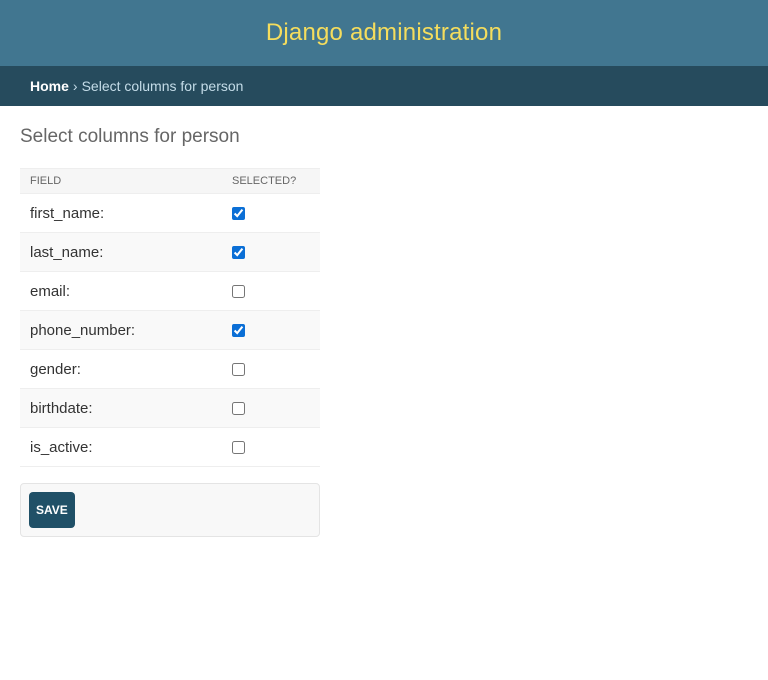 The height and width of the screenshot is (680, 768). Describe the element at coordinates (384, 86) in the screenshot. I see `breadcrumb: Home › Select columns for person` at that location.